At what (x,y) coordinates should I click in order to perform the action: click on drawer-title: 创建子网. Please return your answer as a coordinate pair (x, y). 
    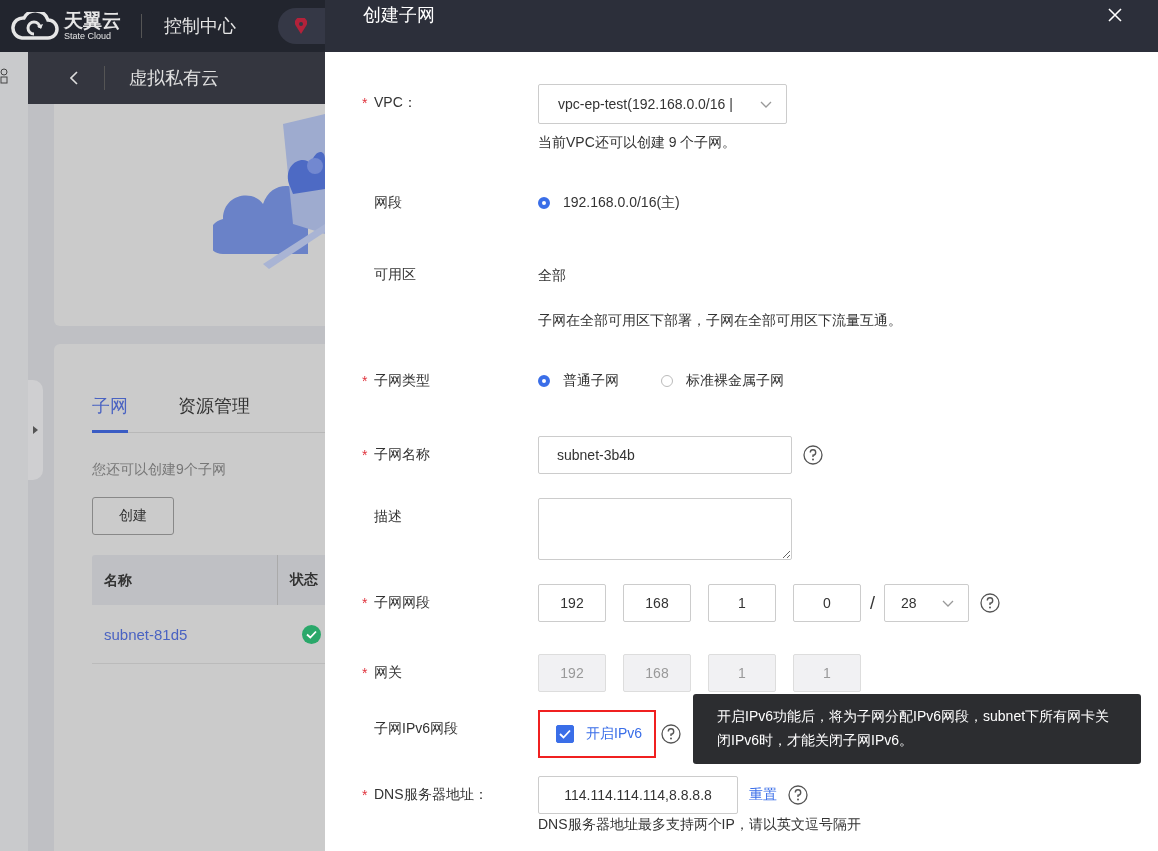
    Looking at the image, I should click on (399, 15).